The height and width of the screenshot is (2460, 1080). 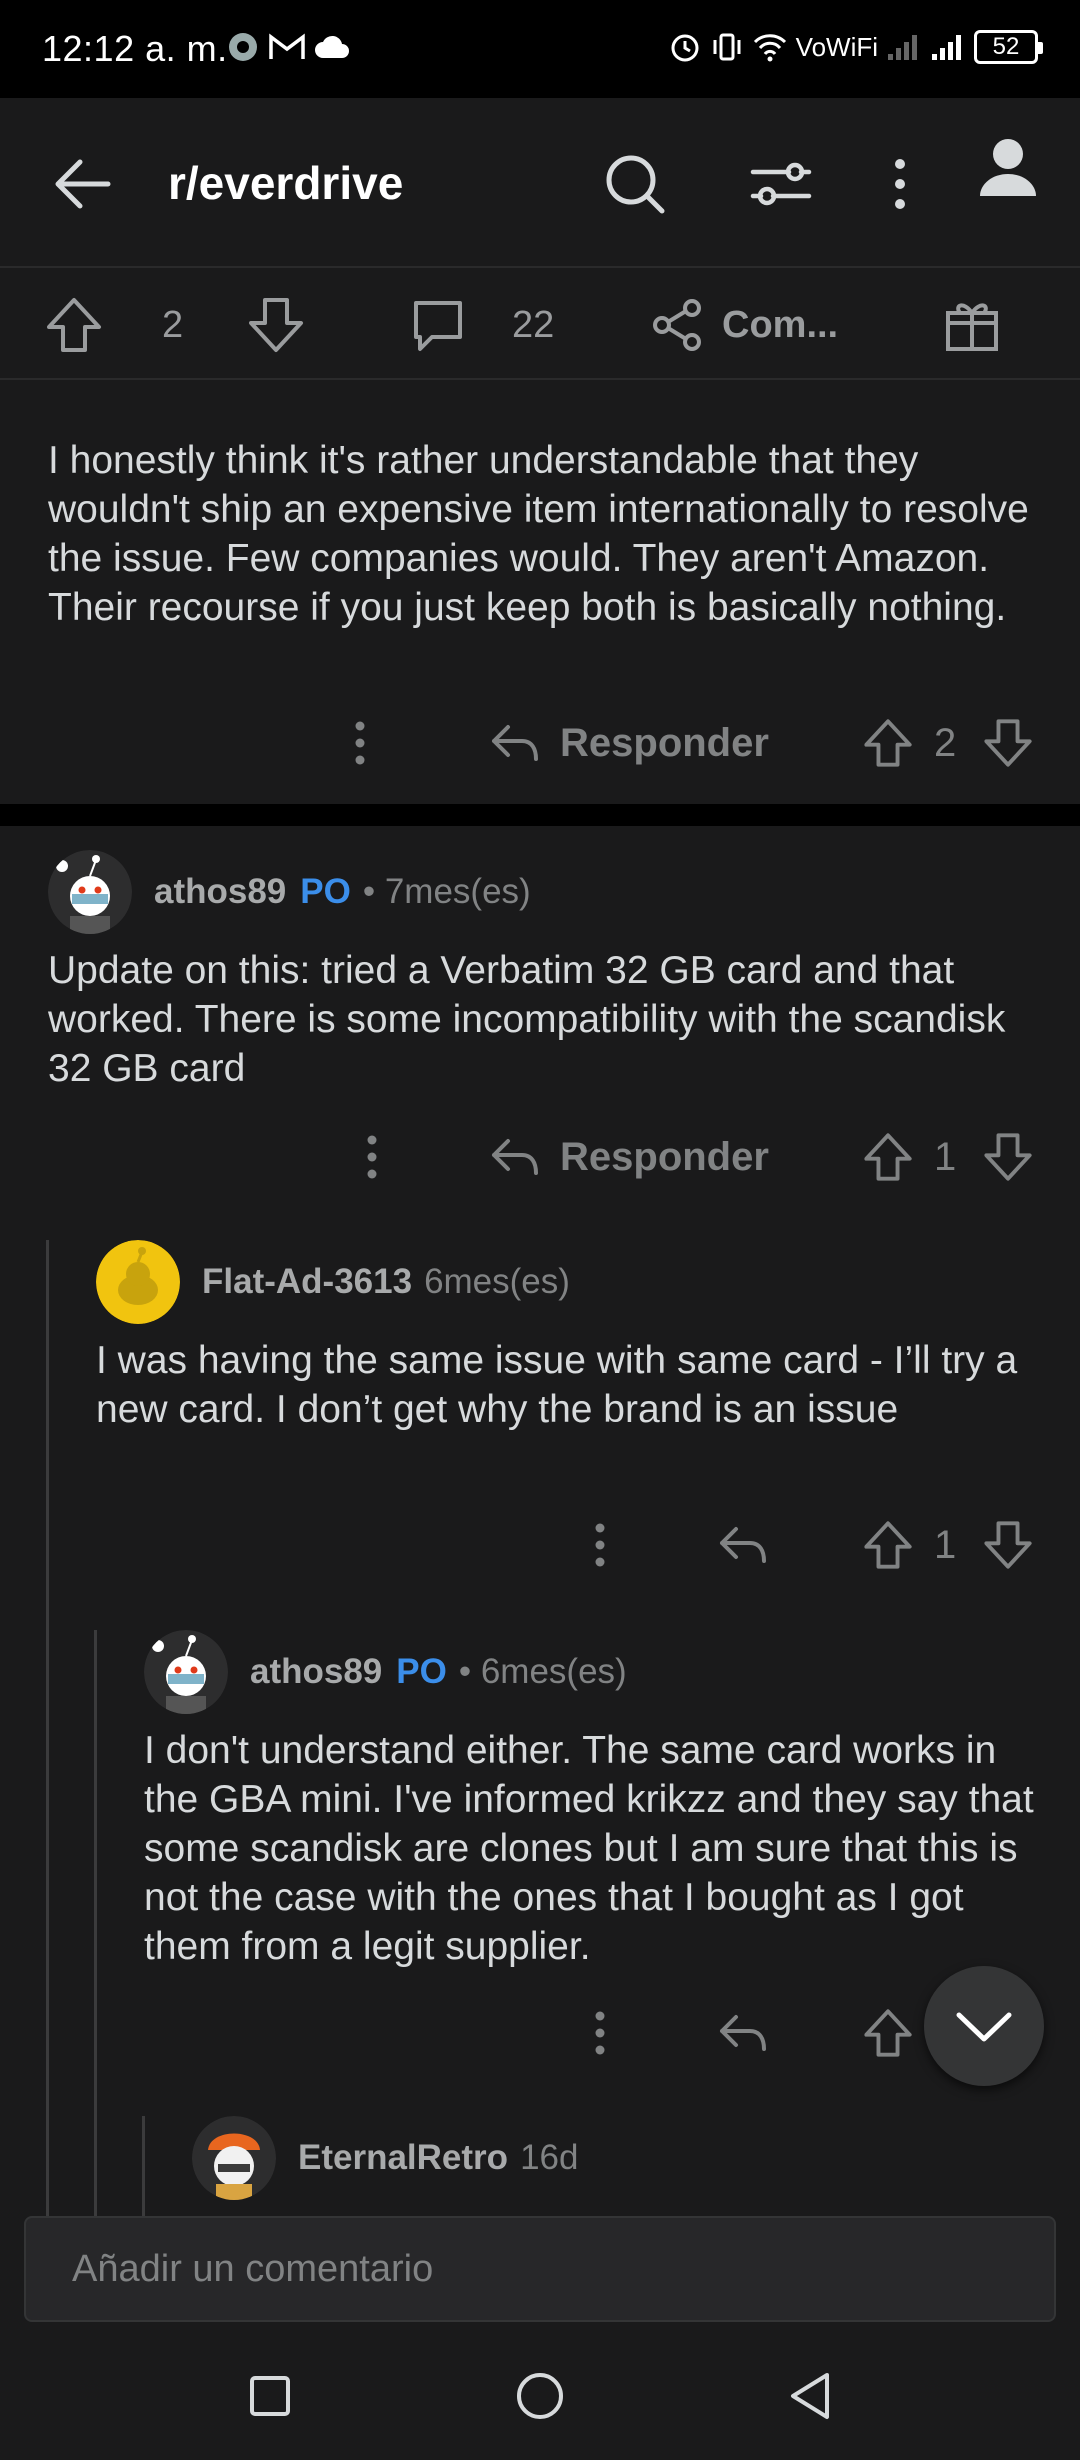 I want to click on home-button, so click(x=540, y=2396).